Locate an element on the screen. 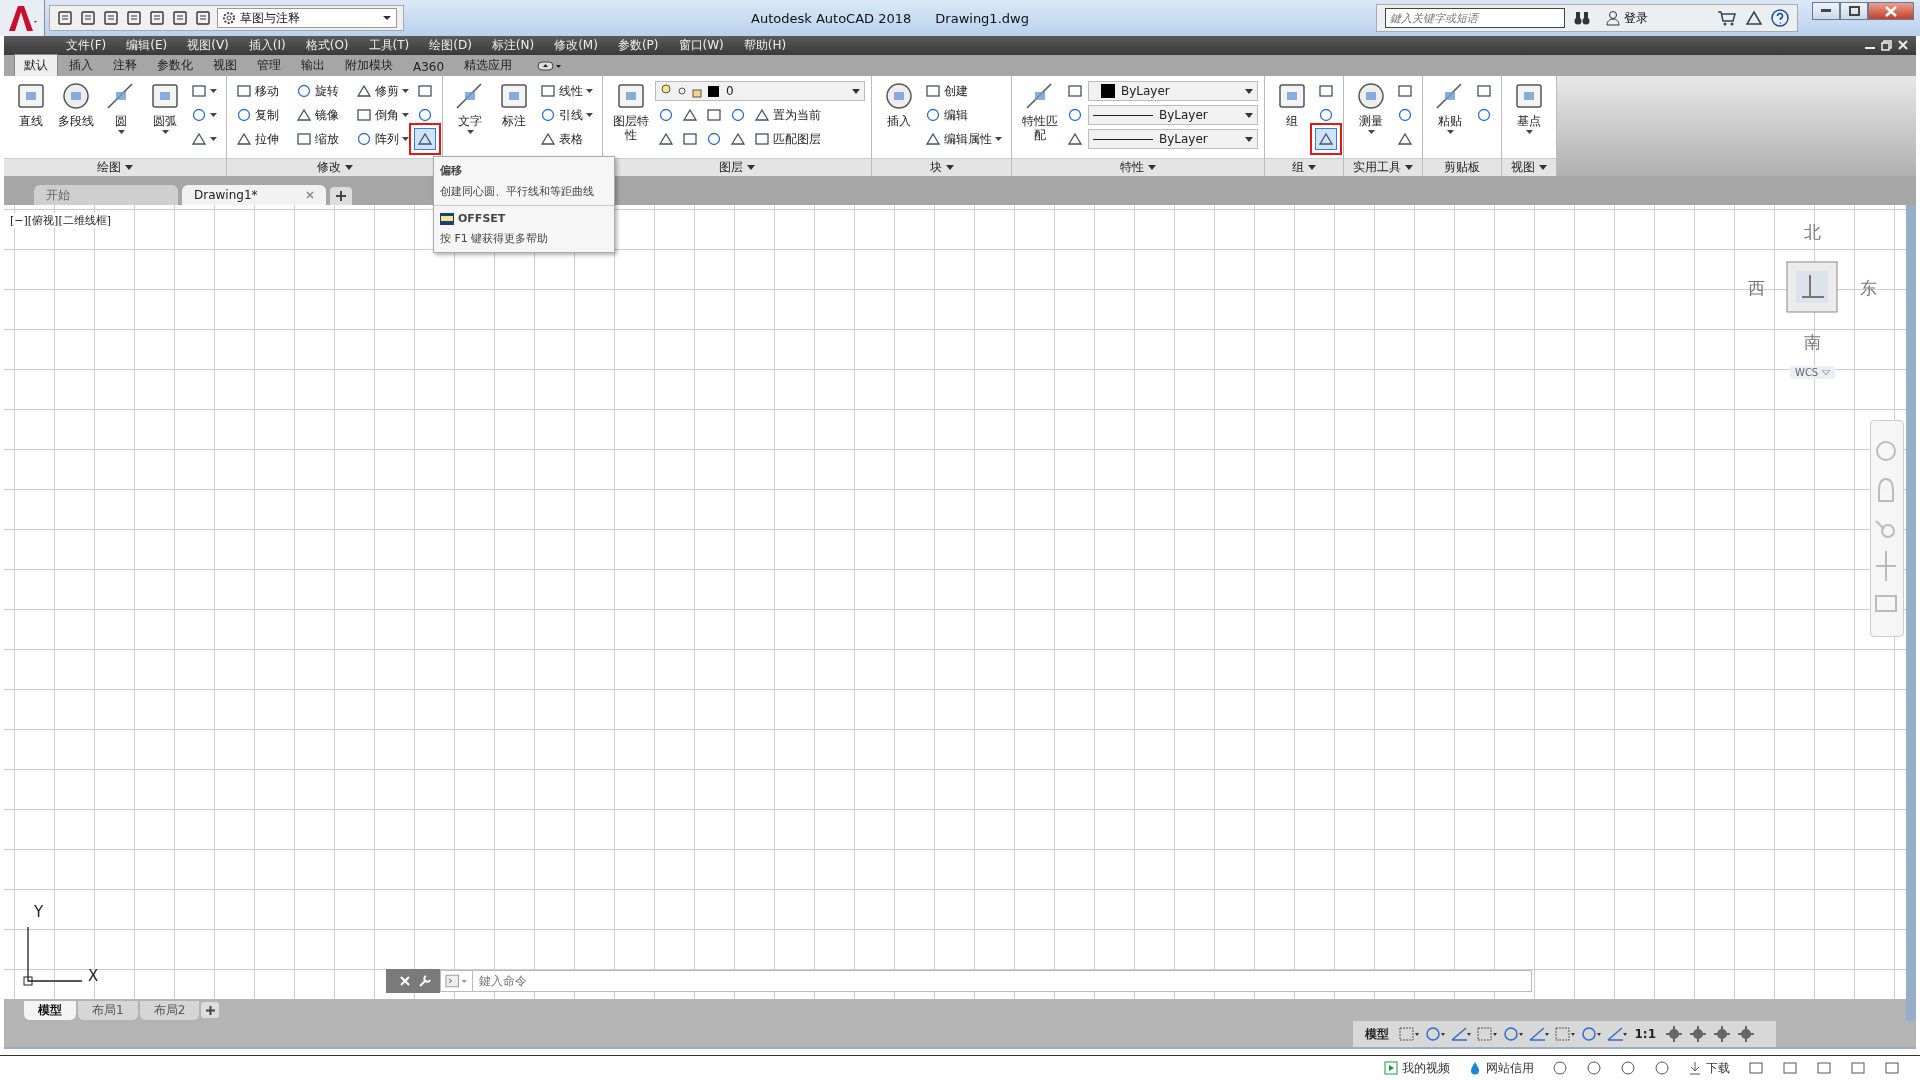 The image size is (1920, 1080). ribbon-tab: 默认 is located at coordinates (36, 65).